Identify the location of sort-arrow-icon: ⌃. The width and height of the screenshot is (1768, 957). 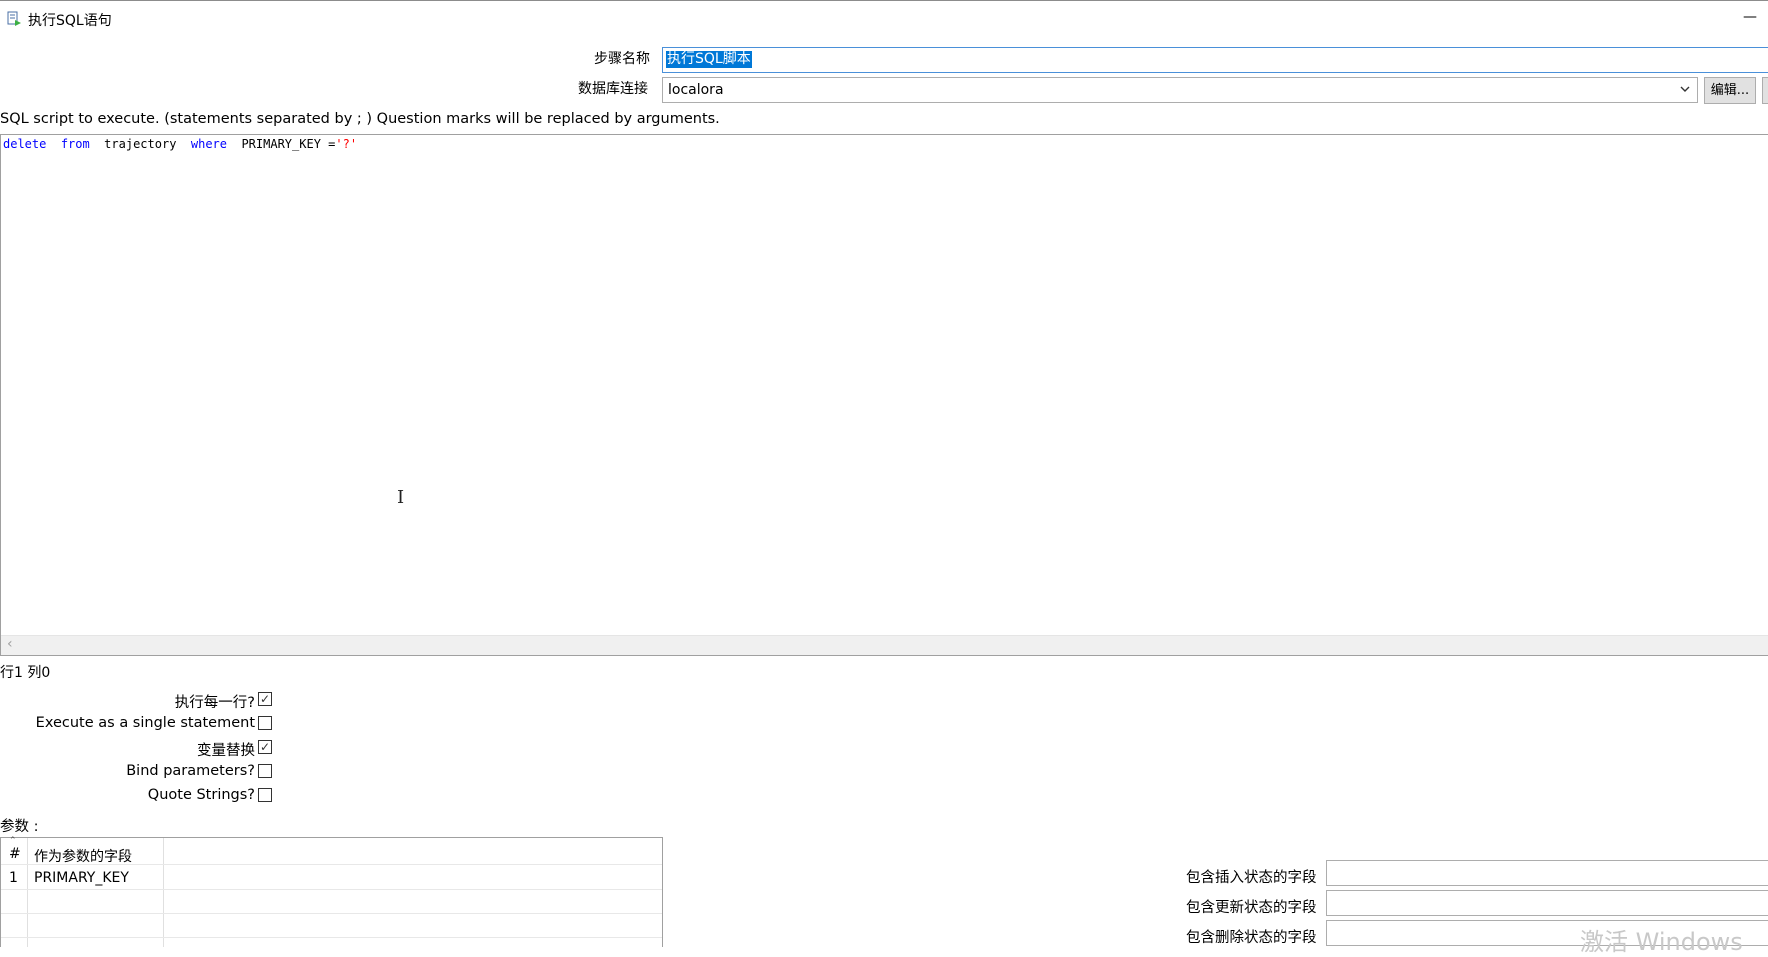
(13, 841).